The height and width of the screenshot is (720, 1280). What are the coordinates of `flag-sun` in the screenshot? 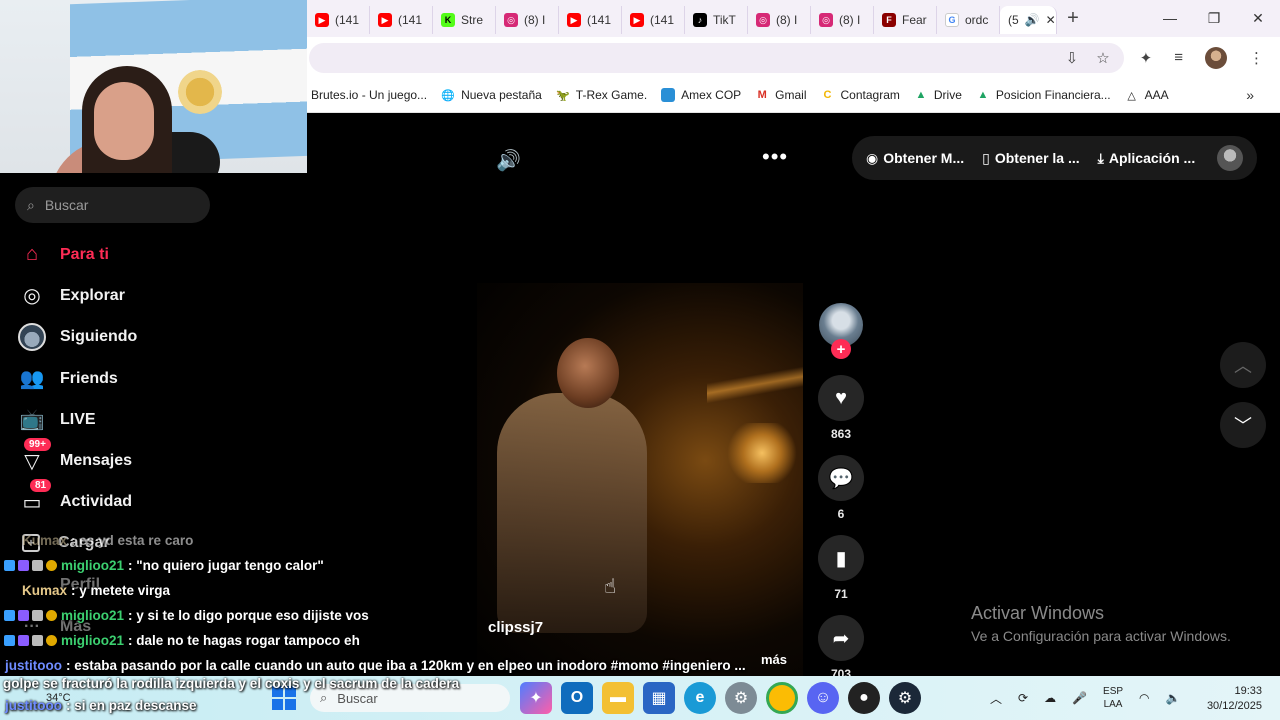 It's located at (200, 92).